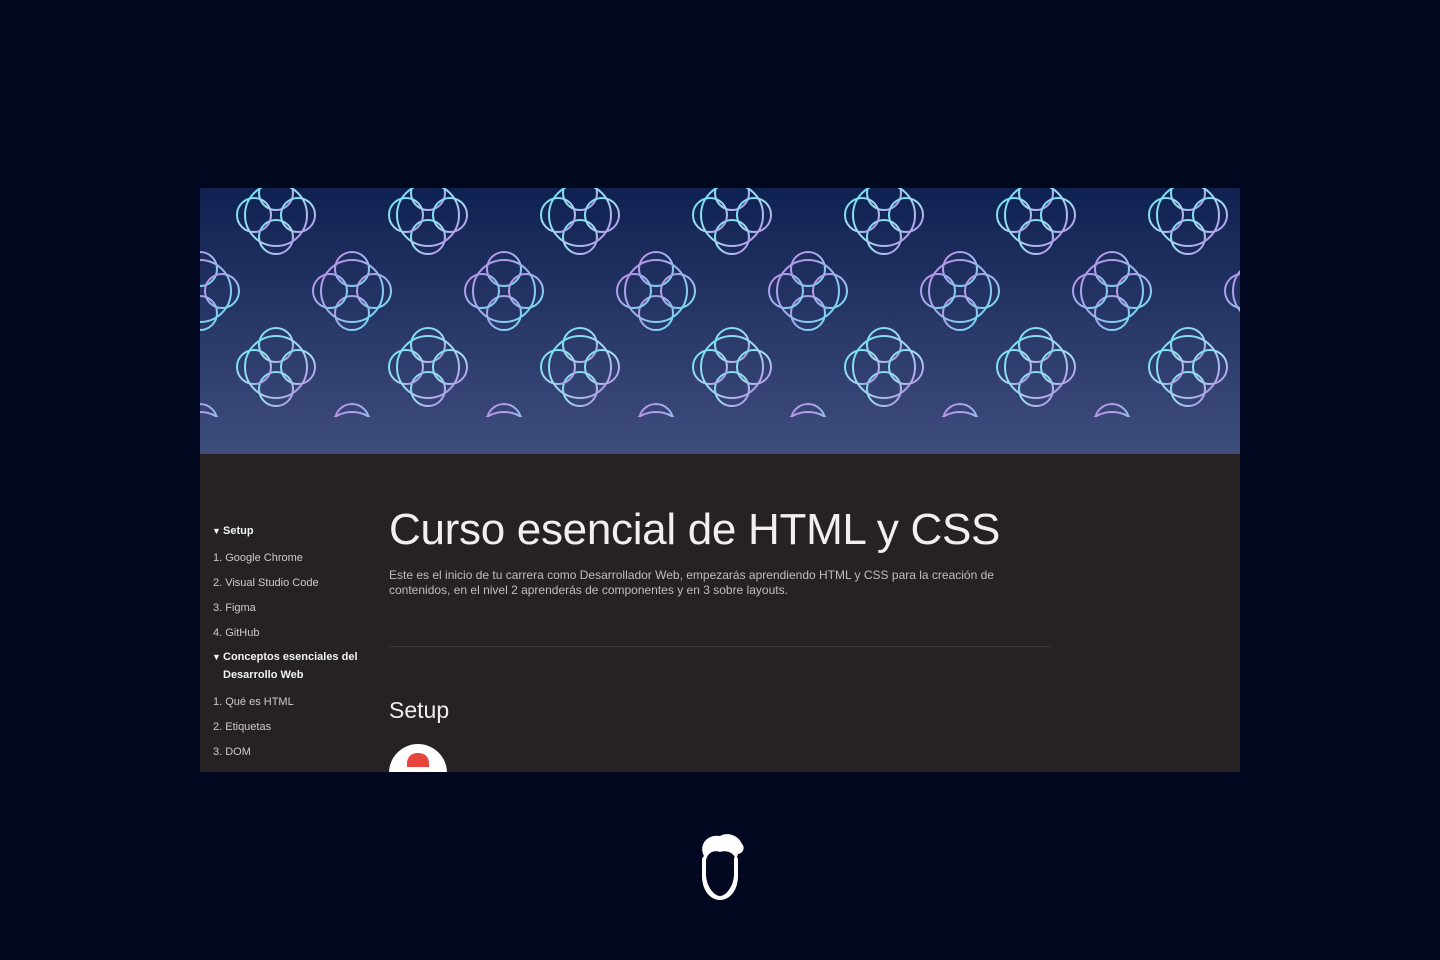 The image size is (1440, 960). What do you see at coordinates (292, 633) in the screenshot?
I see `sidebar-link-github: 4. GitHub` at bounding box center [292, 633].